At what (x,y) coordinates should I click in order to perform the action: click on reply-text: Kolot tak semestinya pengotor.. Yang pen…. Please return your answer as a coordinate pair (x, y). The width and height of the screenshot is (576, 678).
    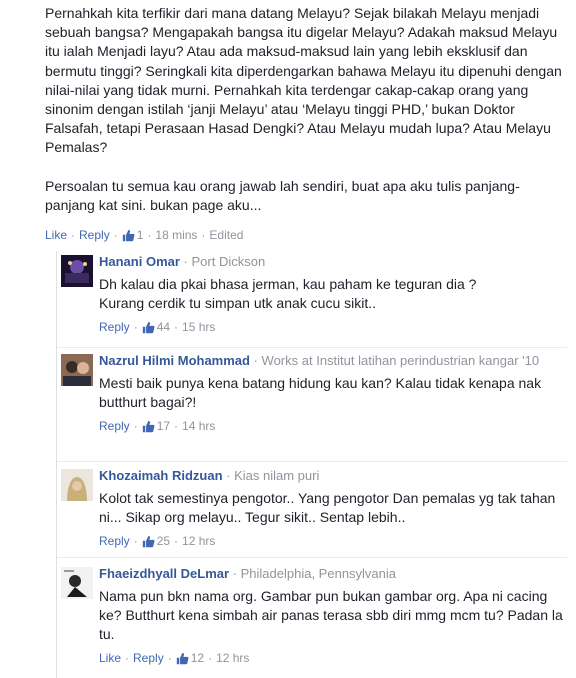
    Looking at the image, I should click on (327, 507).